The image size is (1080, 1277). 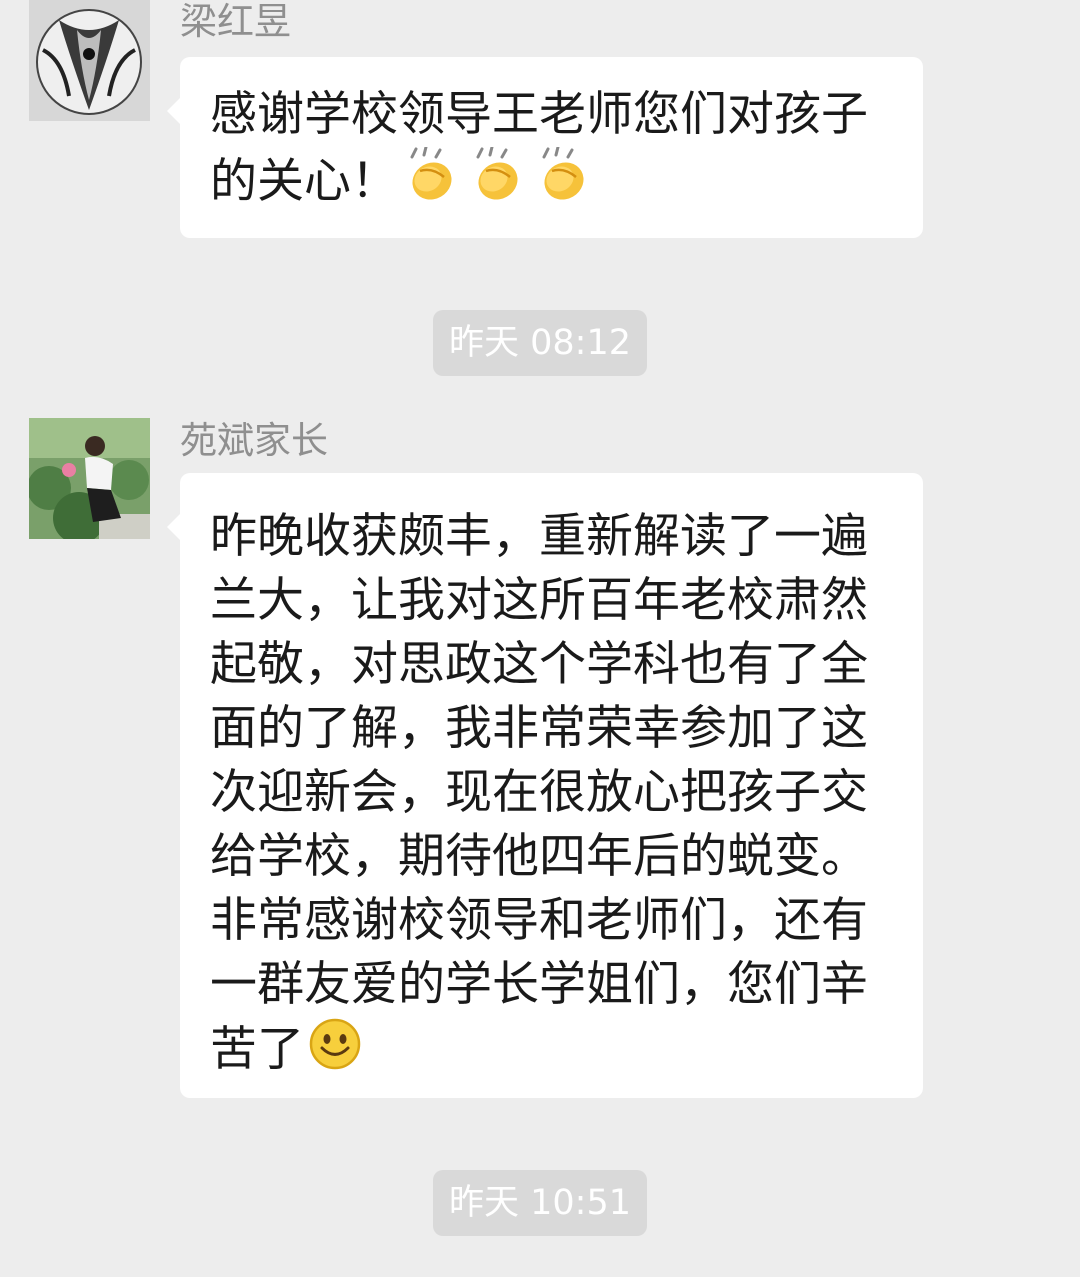 What do you see at coordinates (540, 343) in the screenshot?
I see `timestamp: 昨天 08:12` at bounding box center [540, 343].